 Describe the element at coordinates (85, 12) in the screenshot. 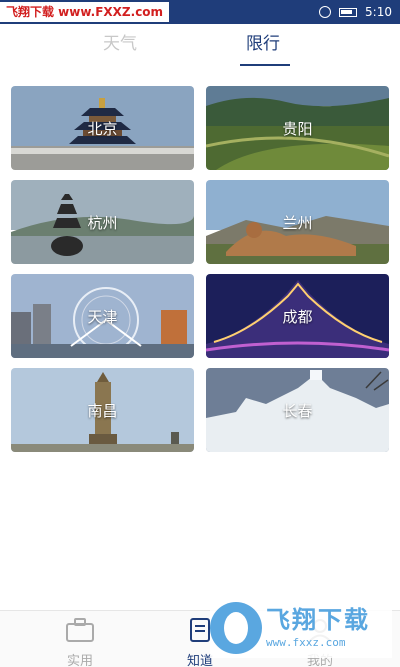

I see `watermark-text: 飞翔下载 www.FXXZ.com` at that location.